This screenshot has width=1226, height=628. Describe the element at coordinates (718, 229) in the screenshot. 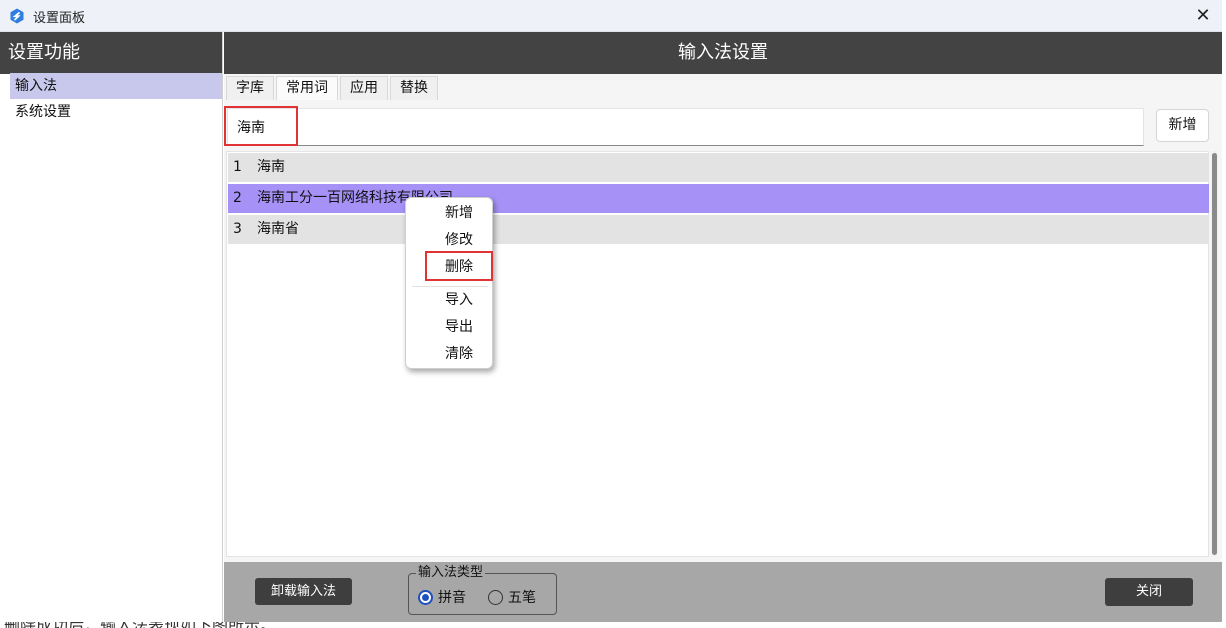

I see `list-row: 3 海南省` at that location.